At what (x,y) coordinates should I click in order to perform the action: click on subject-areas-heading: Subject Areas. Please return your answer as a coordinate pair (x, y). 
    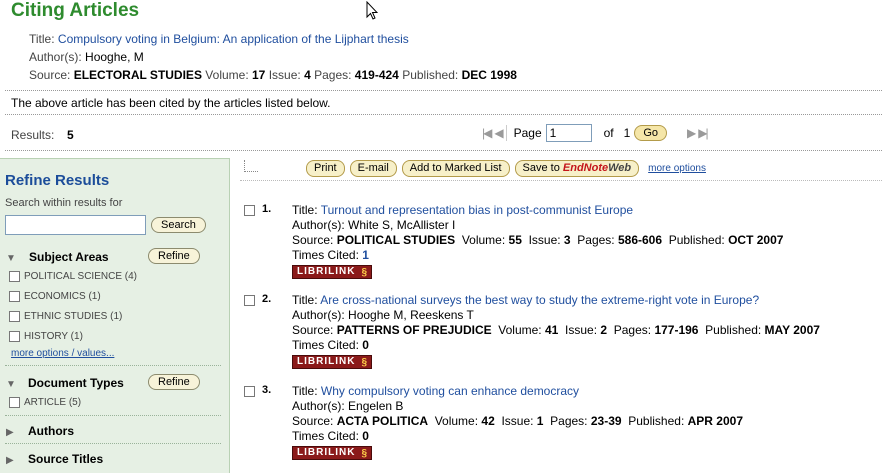
    Looking at the image, I should click on (69, 257).